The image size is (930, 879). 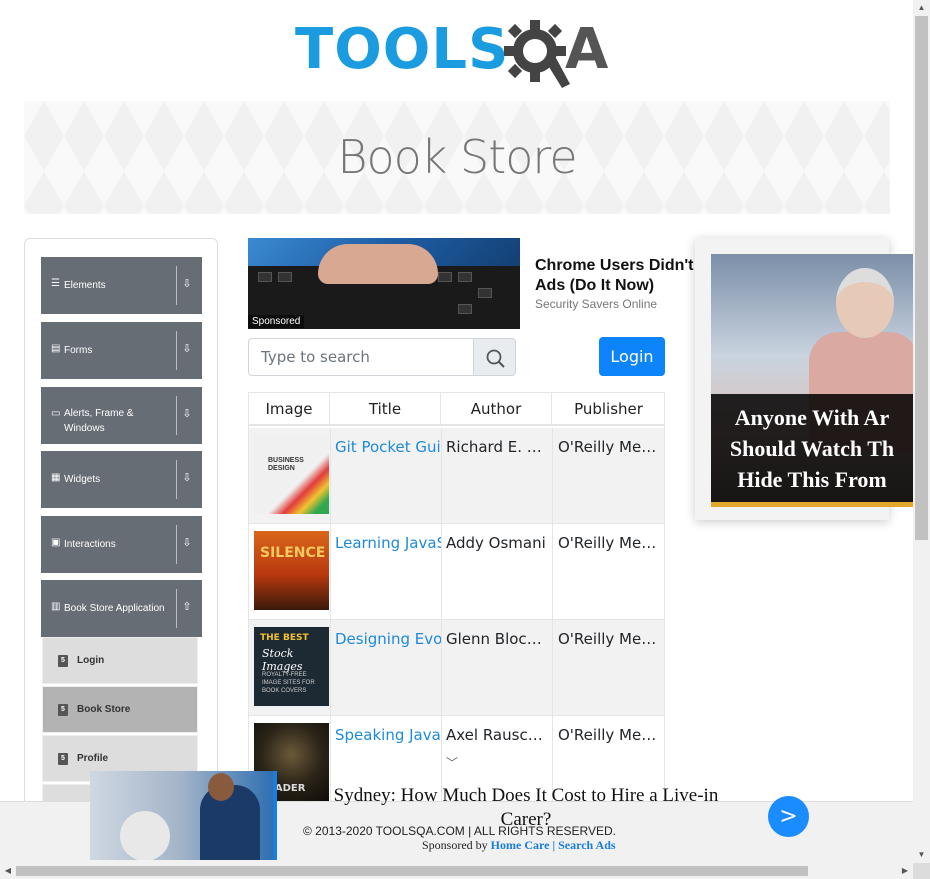 What do you see at coordinates (99, 421) in the screenshot?
I see `sidebar-group-label: Alerts, Frame & Windows` at bounding box center [99, 421].